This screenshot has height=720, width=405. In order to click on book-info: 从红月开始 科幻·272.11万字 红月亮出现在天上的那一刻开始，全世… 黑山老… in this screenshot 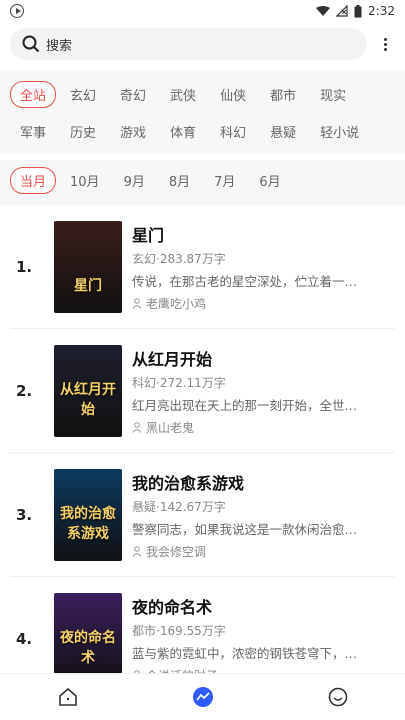, I will do `click(263, 391)`.